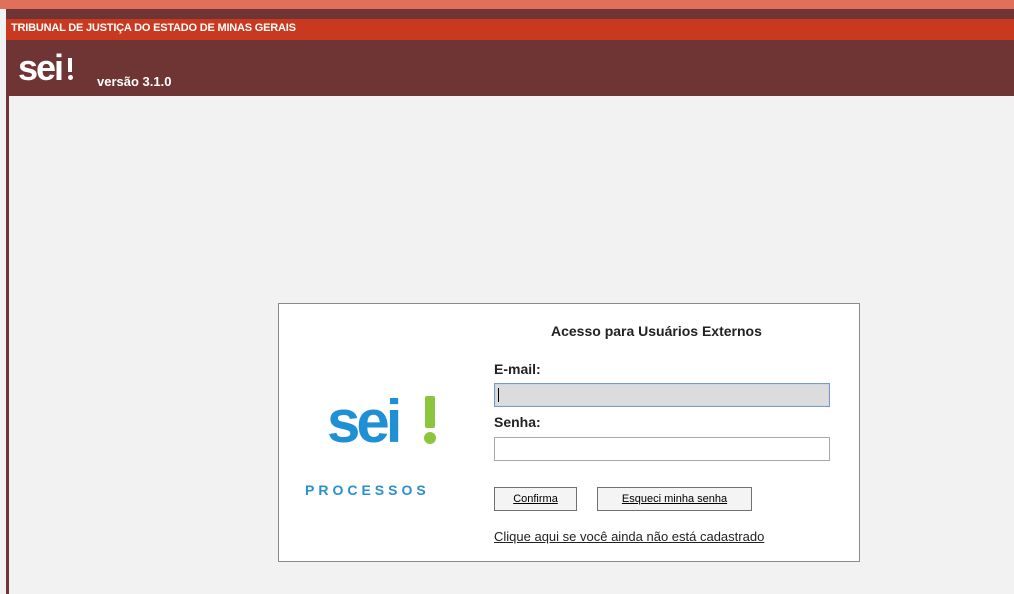 The width and height of the screenshot is (1014, 594). What do you see at coordinates (517, 422) in the screenshot?
I see `password-label: Senha:` at bounding box center [517, 422].